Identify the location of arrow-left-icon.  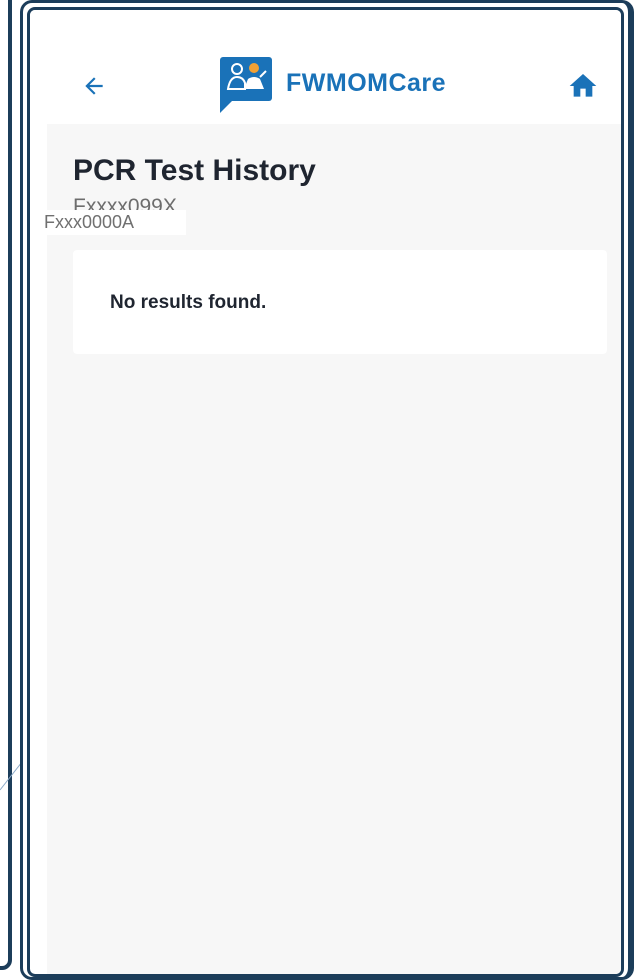
(94, 86).